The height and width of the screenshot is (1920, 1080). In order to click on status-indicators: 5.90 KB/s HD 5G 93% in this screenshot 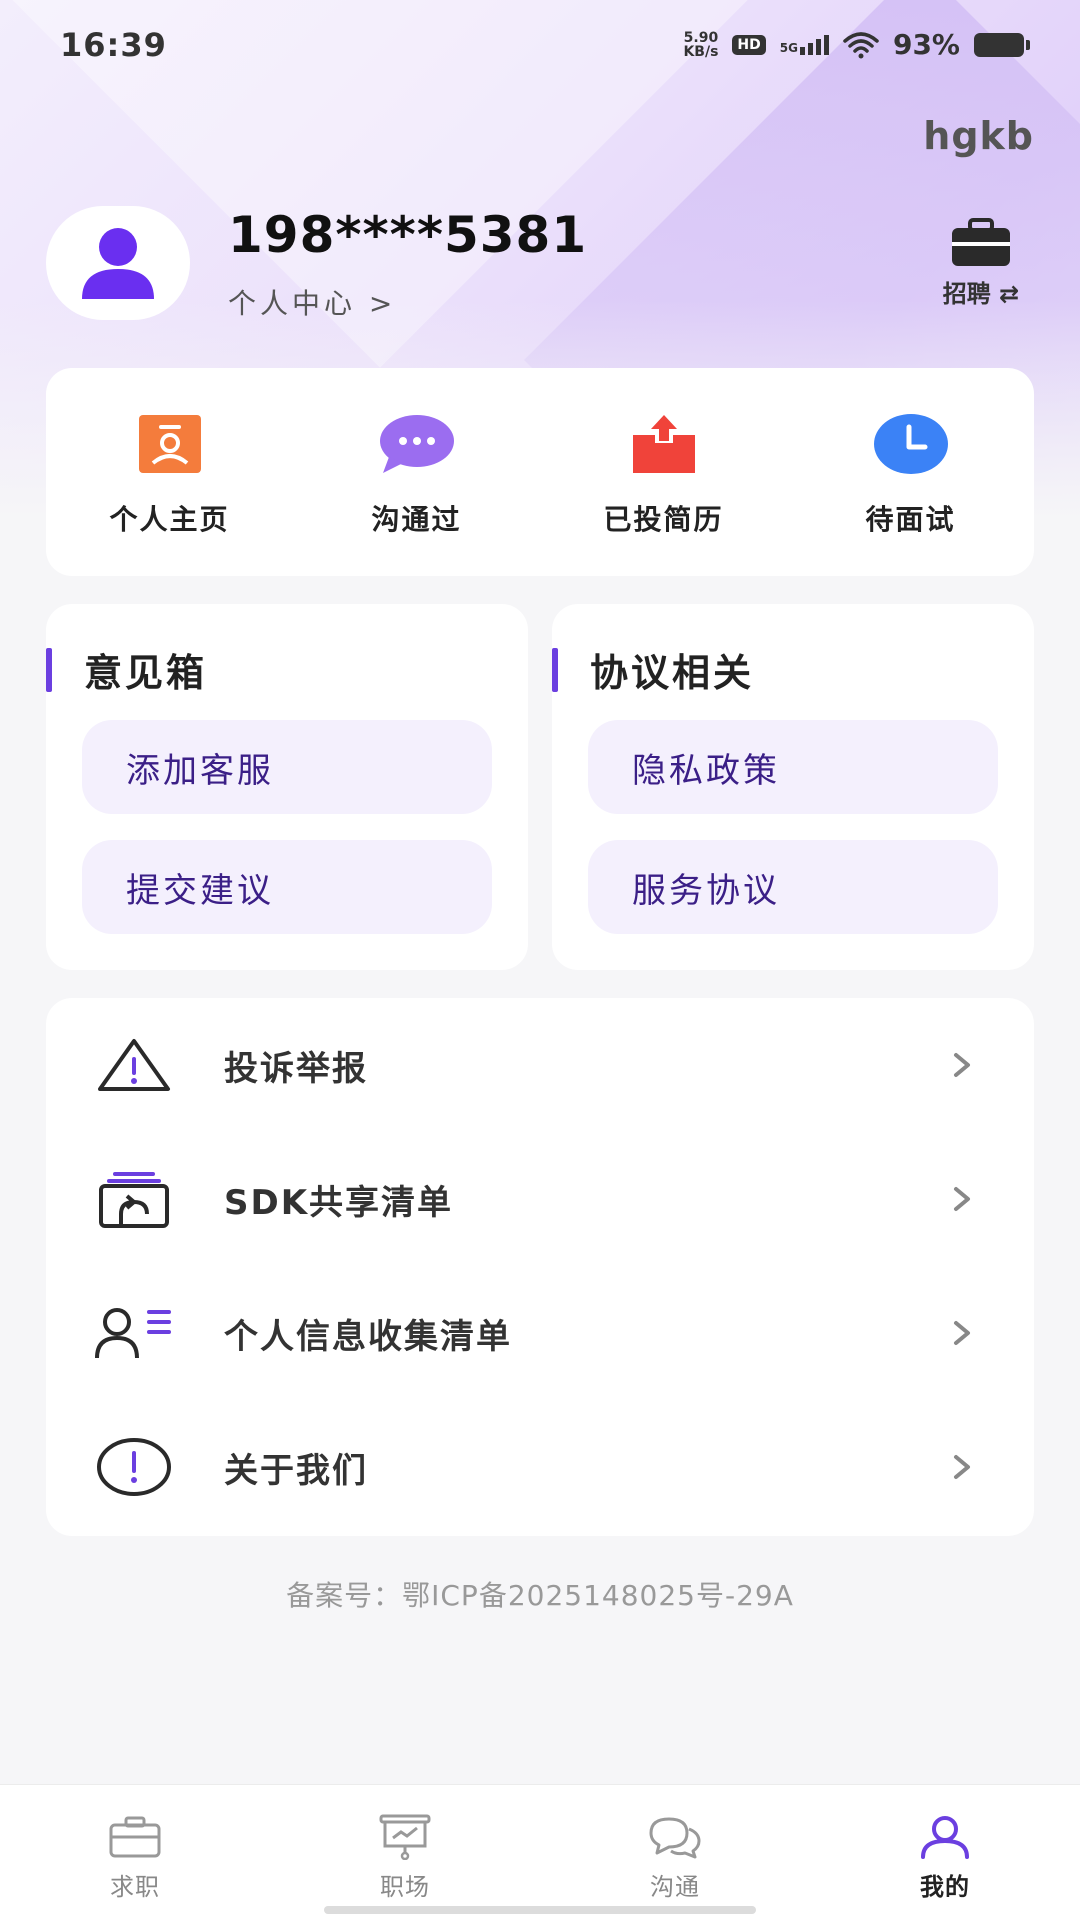, I will do `click(856, 44)`.